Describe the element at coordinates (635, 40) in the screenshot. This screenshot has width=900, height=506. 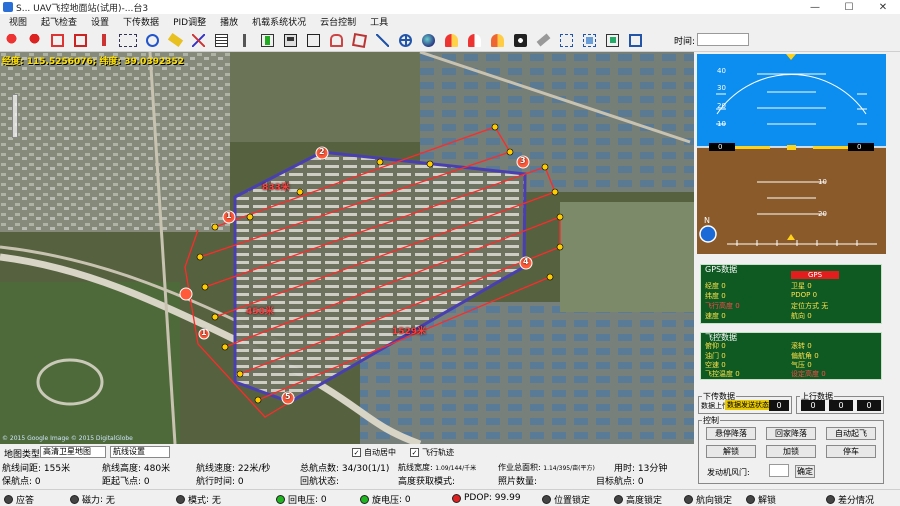
I see `toolbar-button-fullscreen` at that location.